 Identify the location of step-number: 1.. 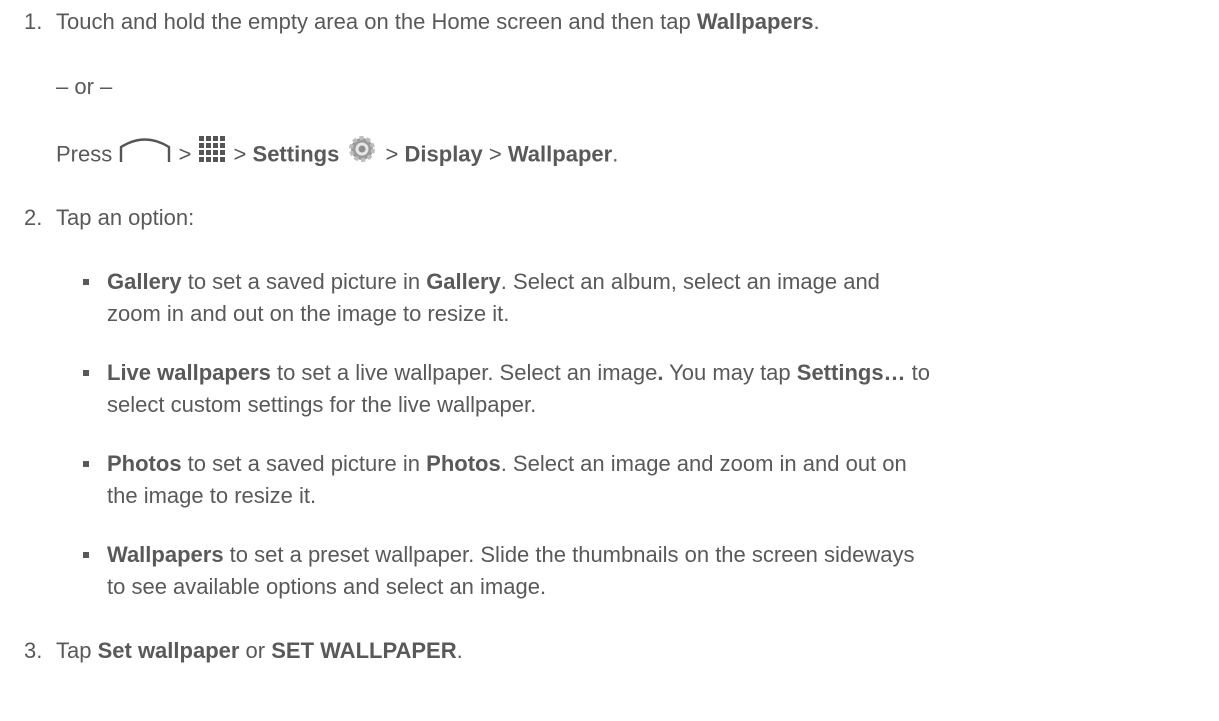
(33, 21).